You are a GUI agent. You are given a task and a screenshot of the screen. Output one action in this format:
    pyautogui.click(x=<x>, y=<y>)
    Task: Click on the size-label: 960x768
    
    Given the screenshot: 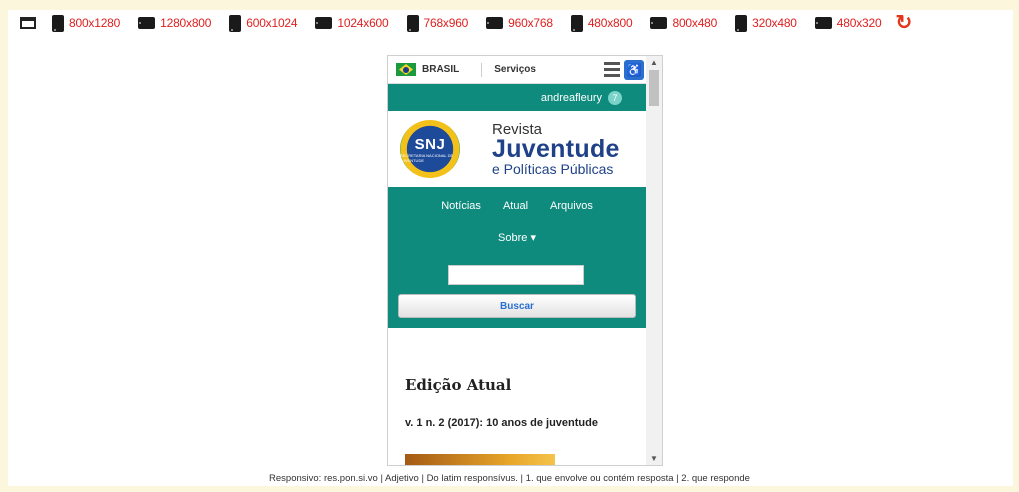 What is the action you would take?
    pyautogui.click(x=530, y=23)
    